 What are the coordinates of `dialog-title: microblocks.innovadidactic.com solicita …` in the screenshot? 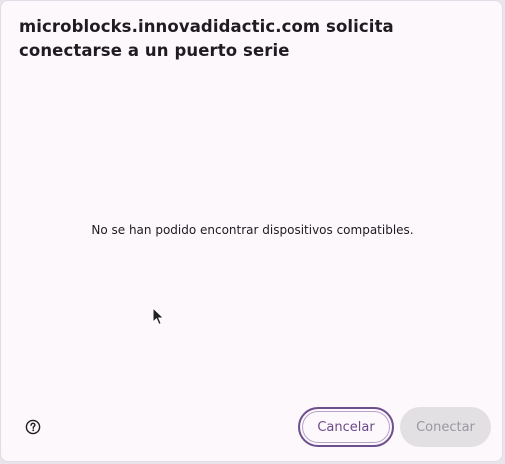 It's located at (206, 38).